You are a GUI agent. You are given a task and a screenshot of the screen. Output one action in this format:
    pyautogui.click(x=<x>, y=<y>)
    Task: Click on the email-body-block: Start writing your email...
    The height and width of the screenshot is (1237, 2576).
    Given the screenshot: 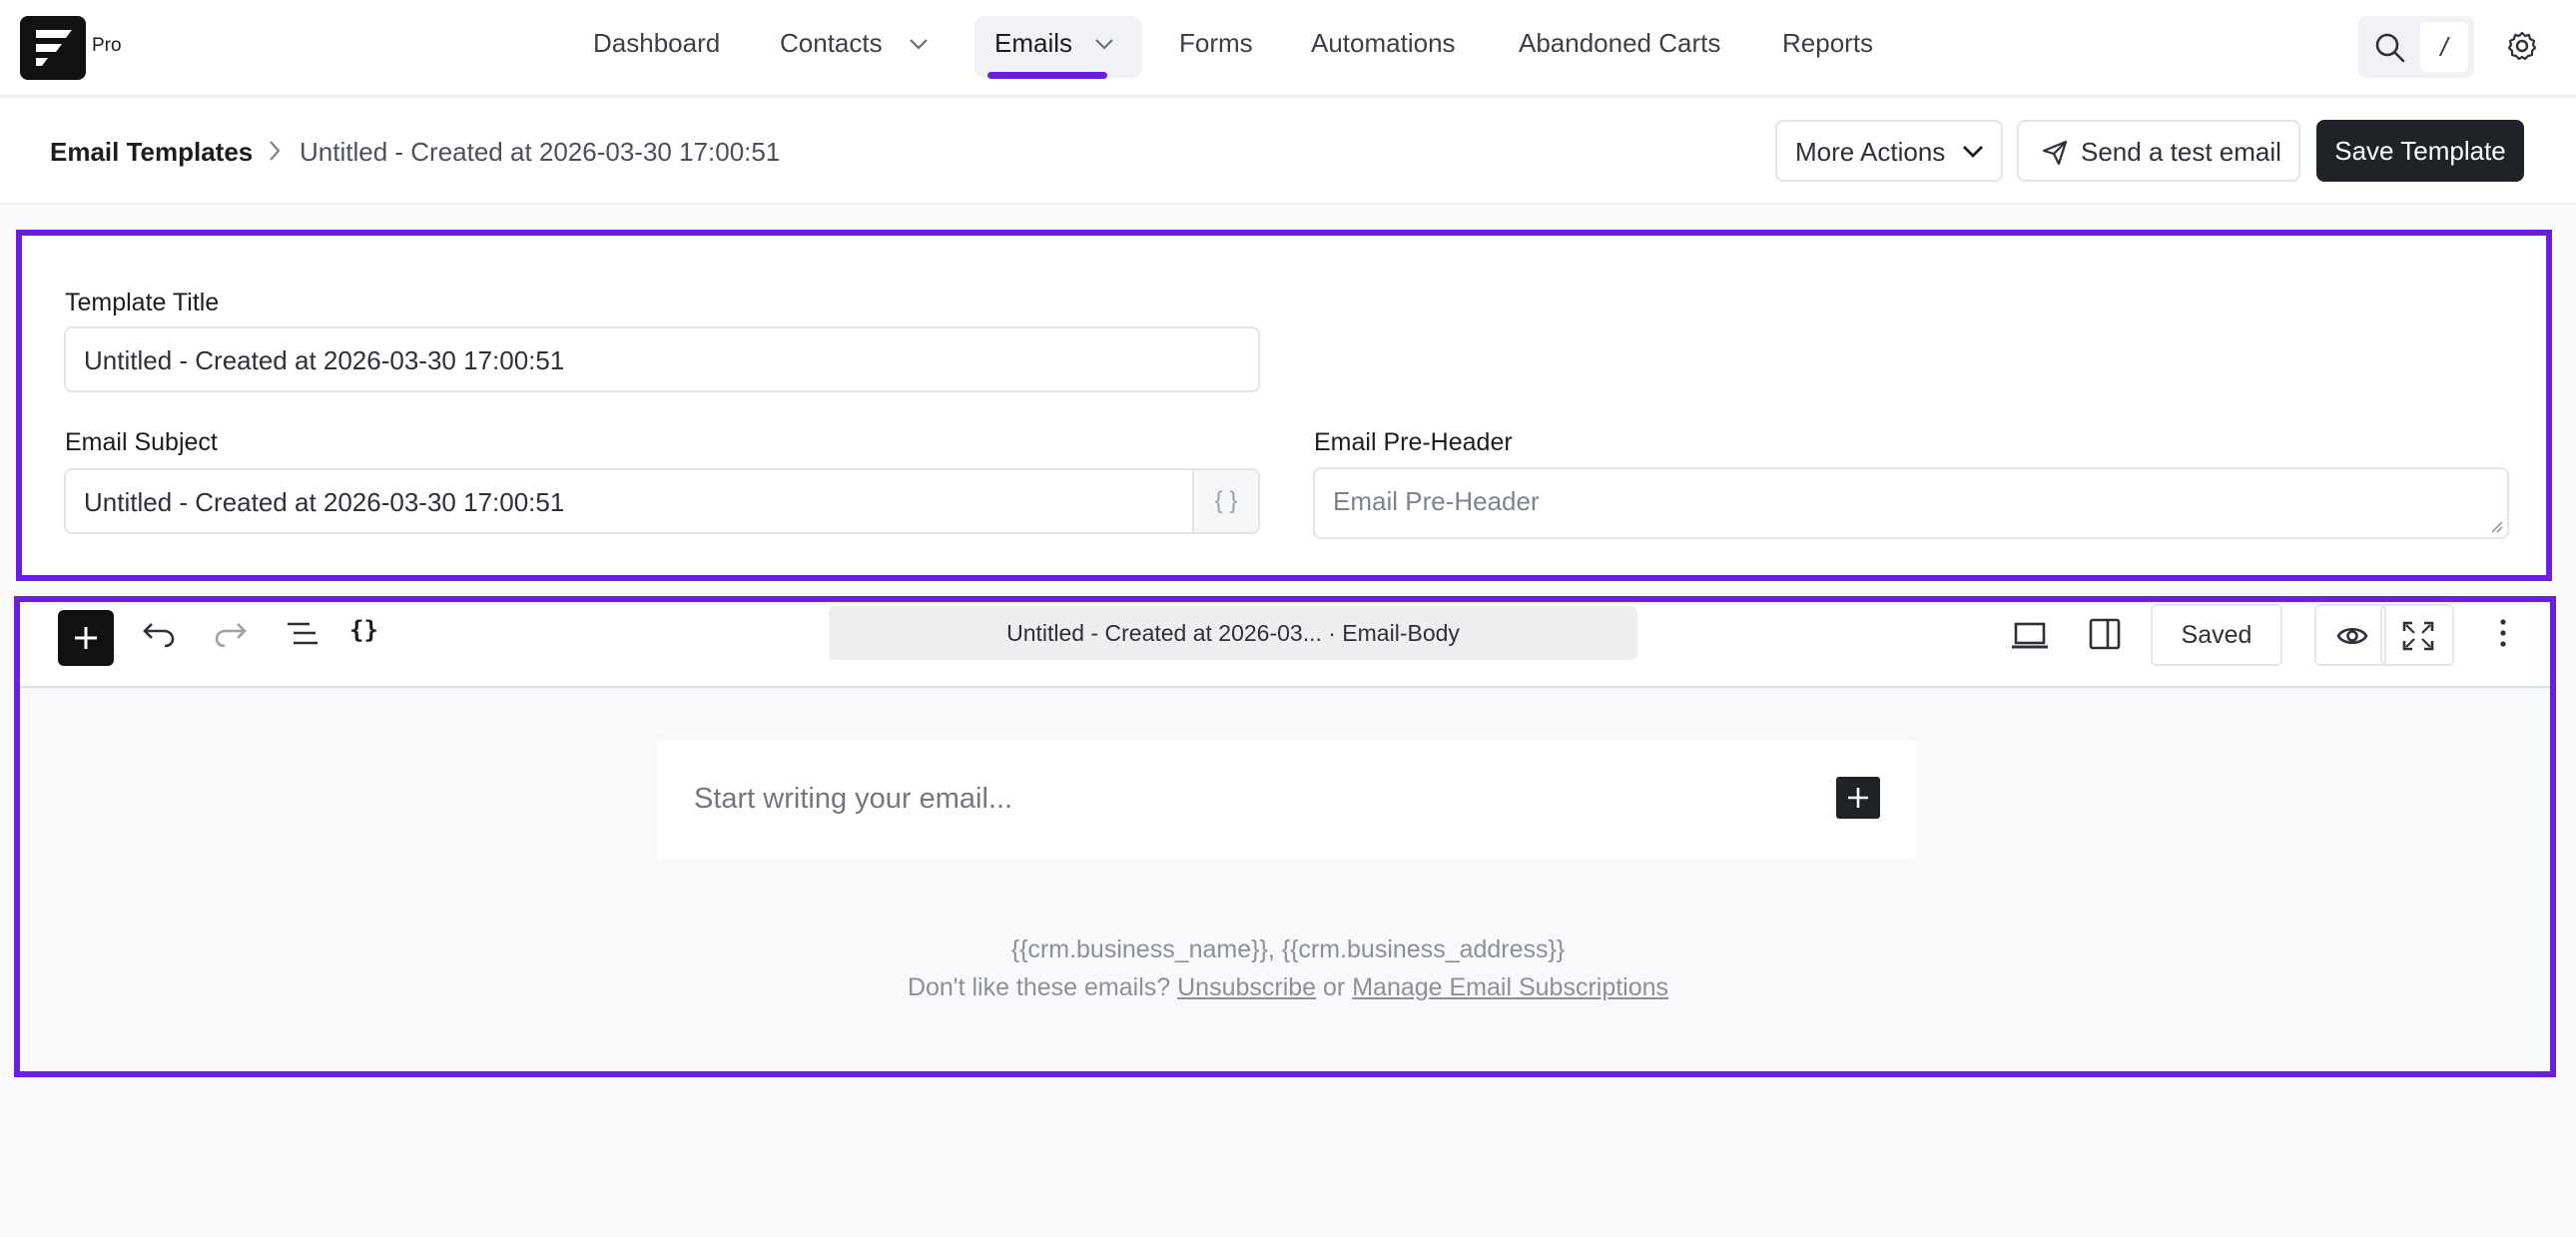 What is the action you would take?
    pyautogui.click(x=1287, y=800)
    